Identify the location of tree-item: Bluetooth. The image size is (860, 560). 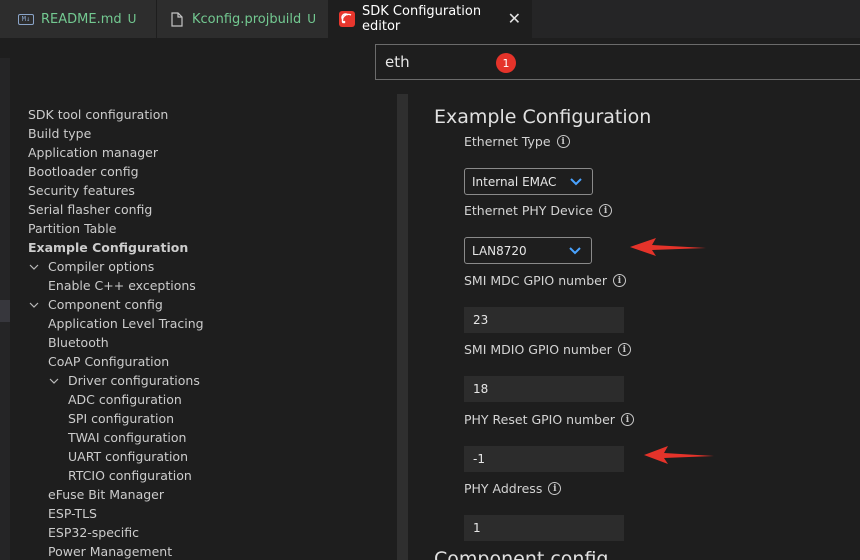
(78, 342).